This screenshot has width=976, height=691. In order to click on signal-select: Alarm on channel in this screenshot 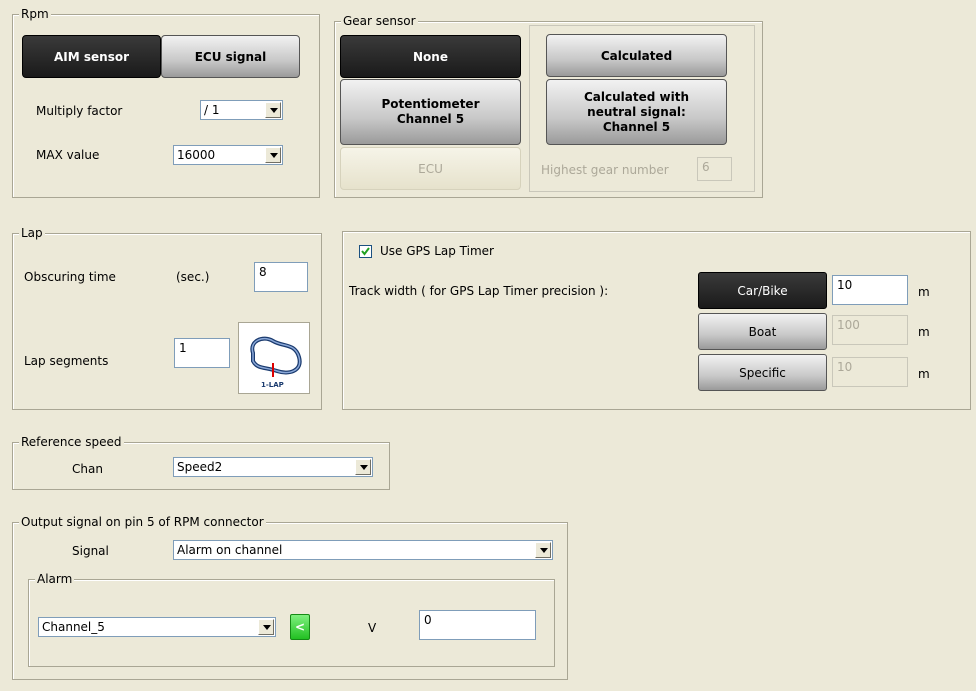, I will do `click(363, 550)`.